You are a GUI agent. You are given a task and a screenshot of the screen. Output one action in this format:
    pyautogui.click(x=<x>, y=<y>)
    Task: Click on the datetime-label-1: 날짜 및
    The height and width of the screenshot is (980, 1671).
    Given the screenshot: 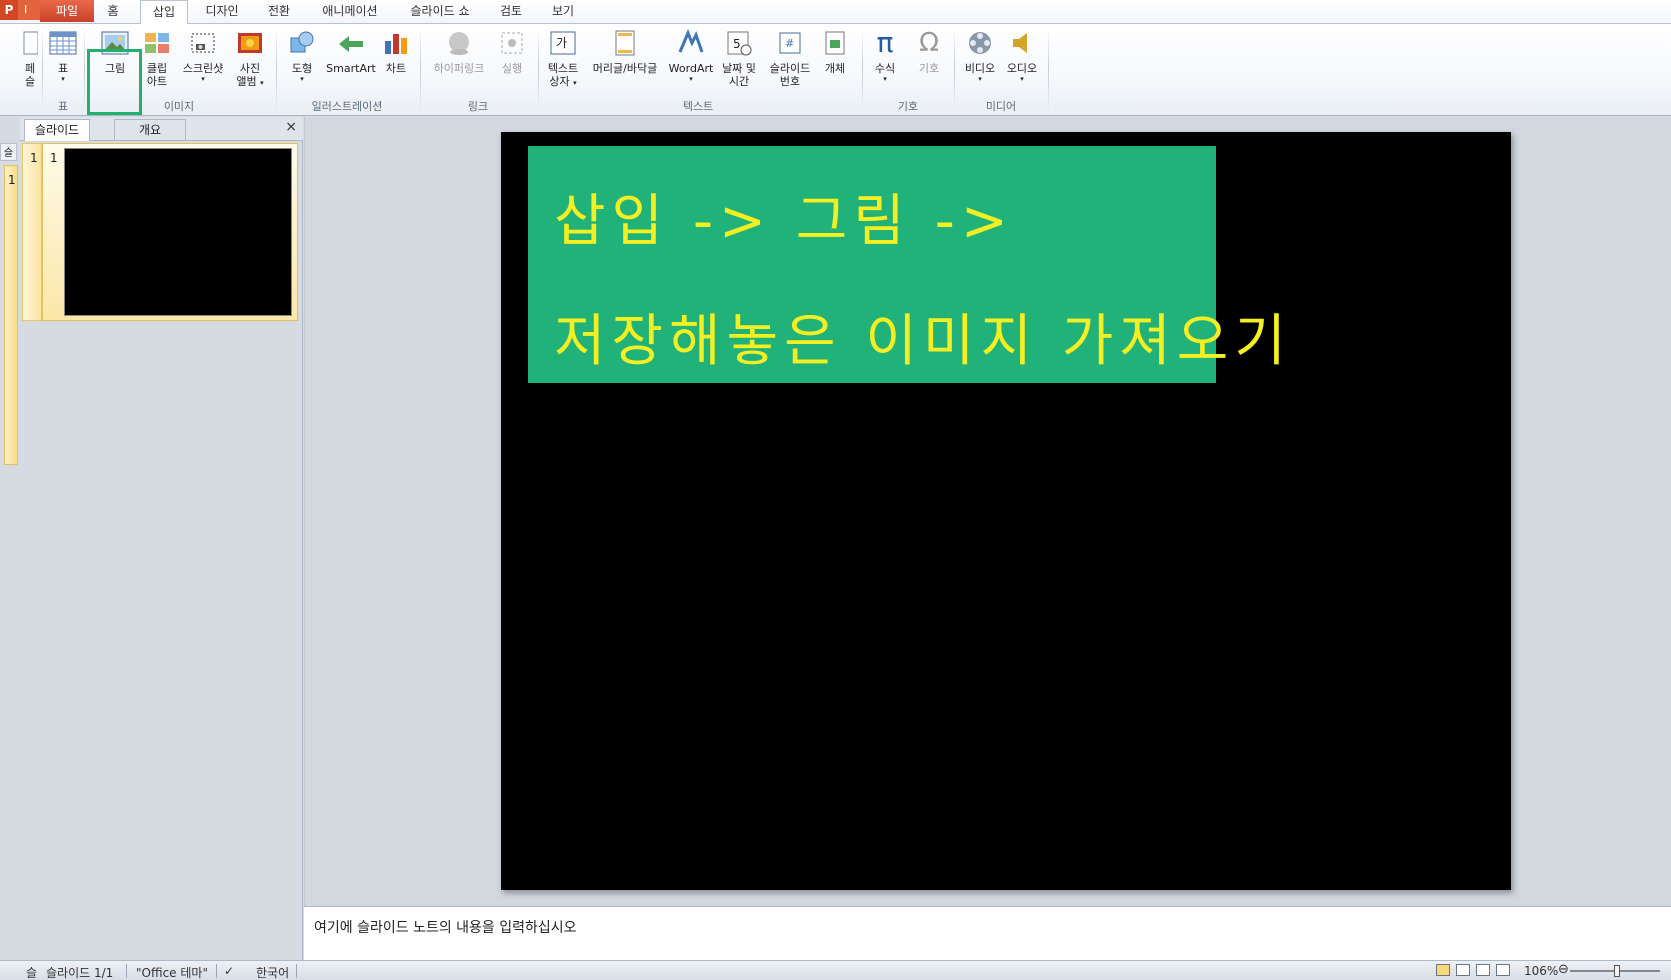 What is the action you would take?
    pyautogui.click(x=739, y=68)
    